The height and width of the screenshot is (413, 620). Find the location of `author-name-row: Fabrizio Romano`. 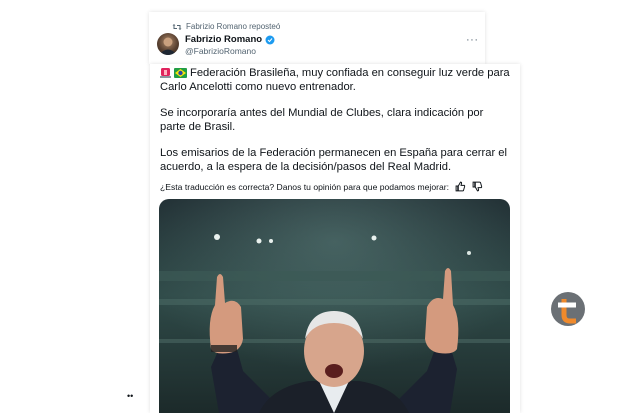

author-name-row: Fabrizio Romano is located at coordinates (230, 39).